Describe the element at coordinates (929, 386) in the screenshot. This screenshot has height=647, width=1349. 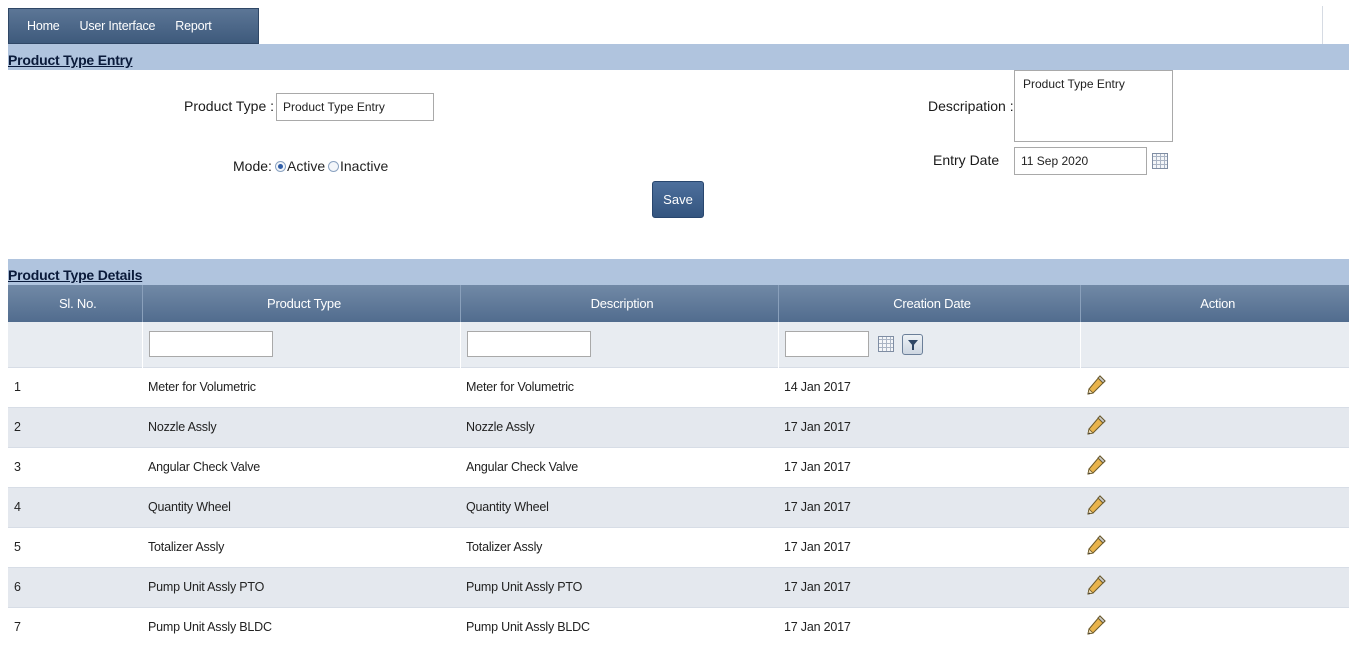
I see `cell-creation-date: 14 Jan 2017` at that location.